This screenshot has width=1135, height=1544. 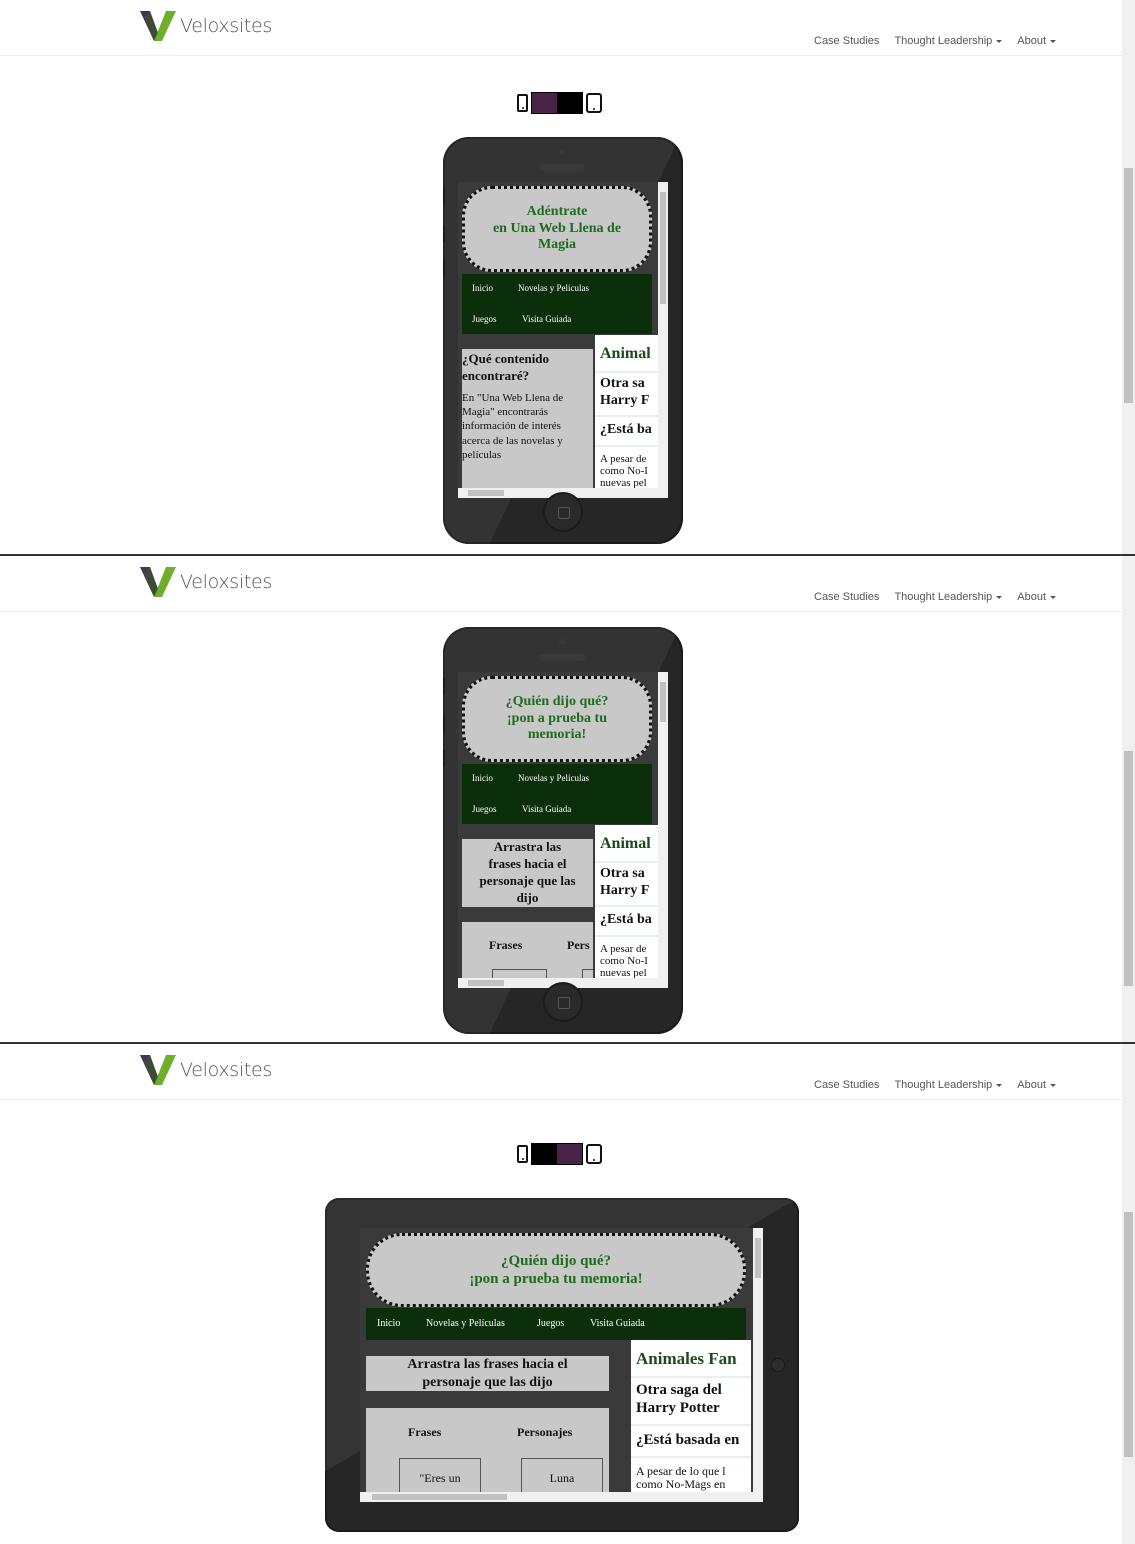 What do you see at coordinates (440, 1475) in the screenshot?
I see `phrase-card: "Eres un` at bounding box center [440, 1475].